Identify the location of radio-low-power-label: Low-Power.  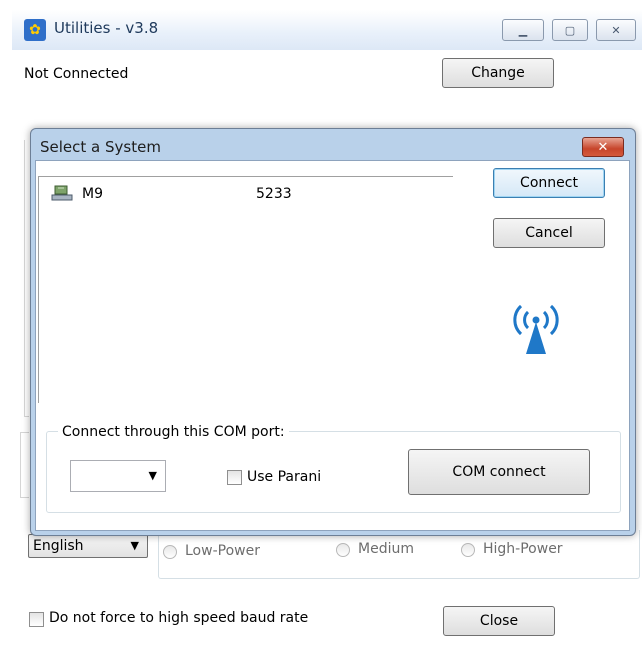
(222, 551).